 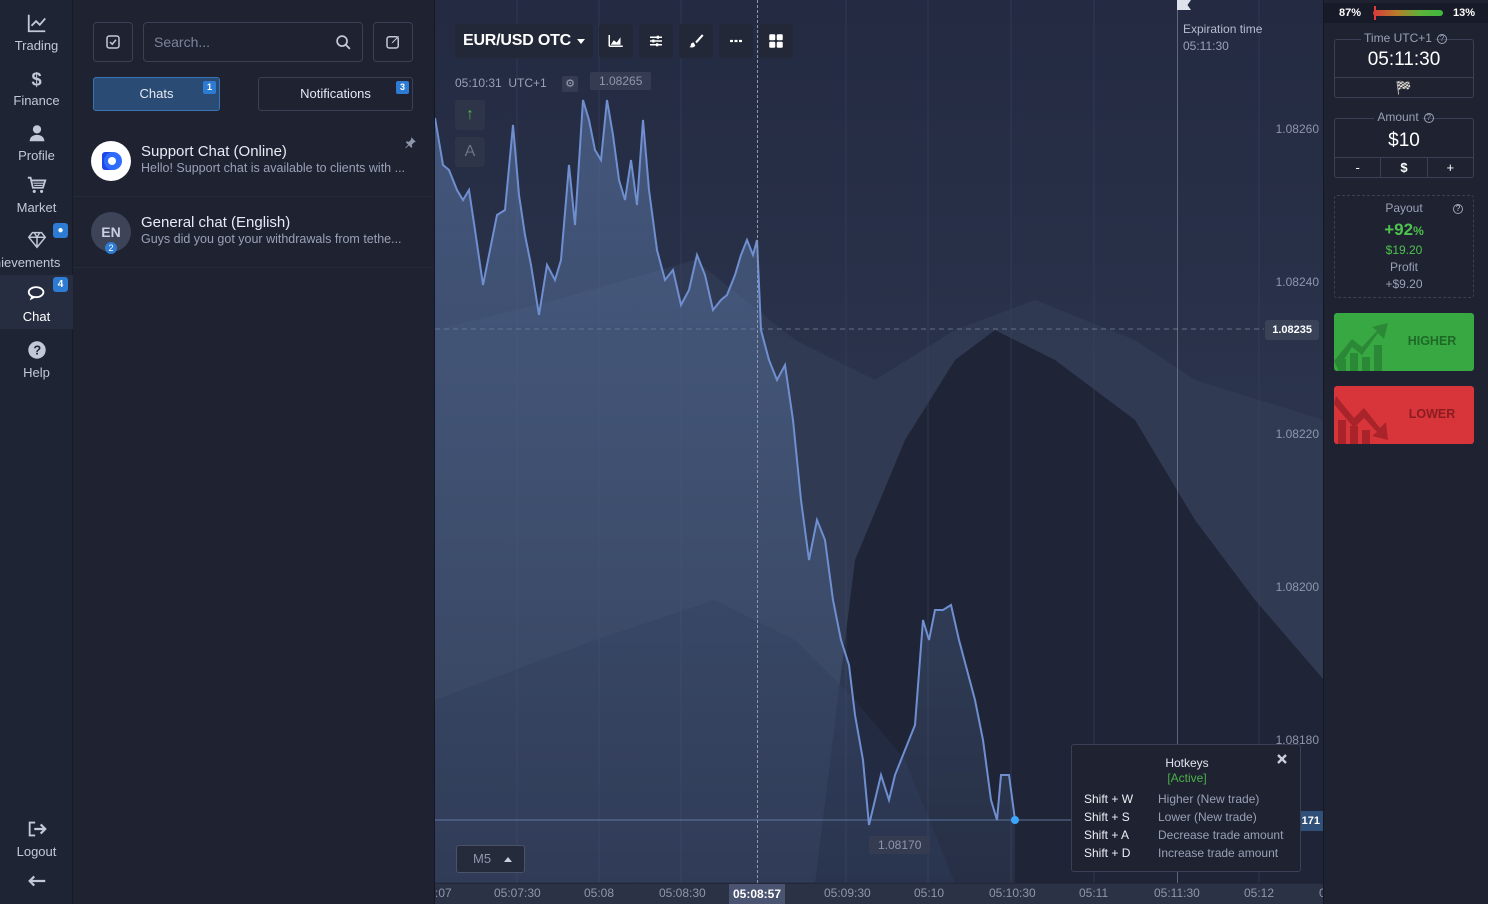 What do you see at coordinates (36, 141) in the screenshot?
I see `nav-item-profile: Profile` at bounding box center [36, 141].